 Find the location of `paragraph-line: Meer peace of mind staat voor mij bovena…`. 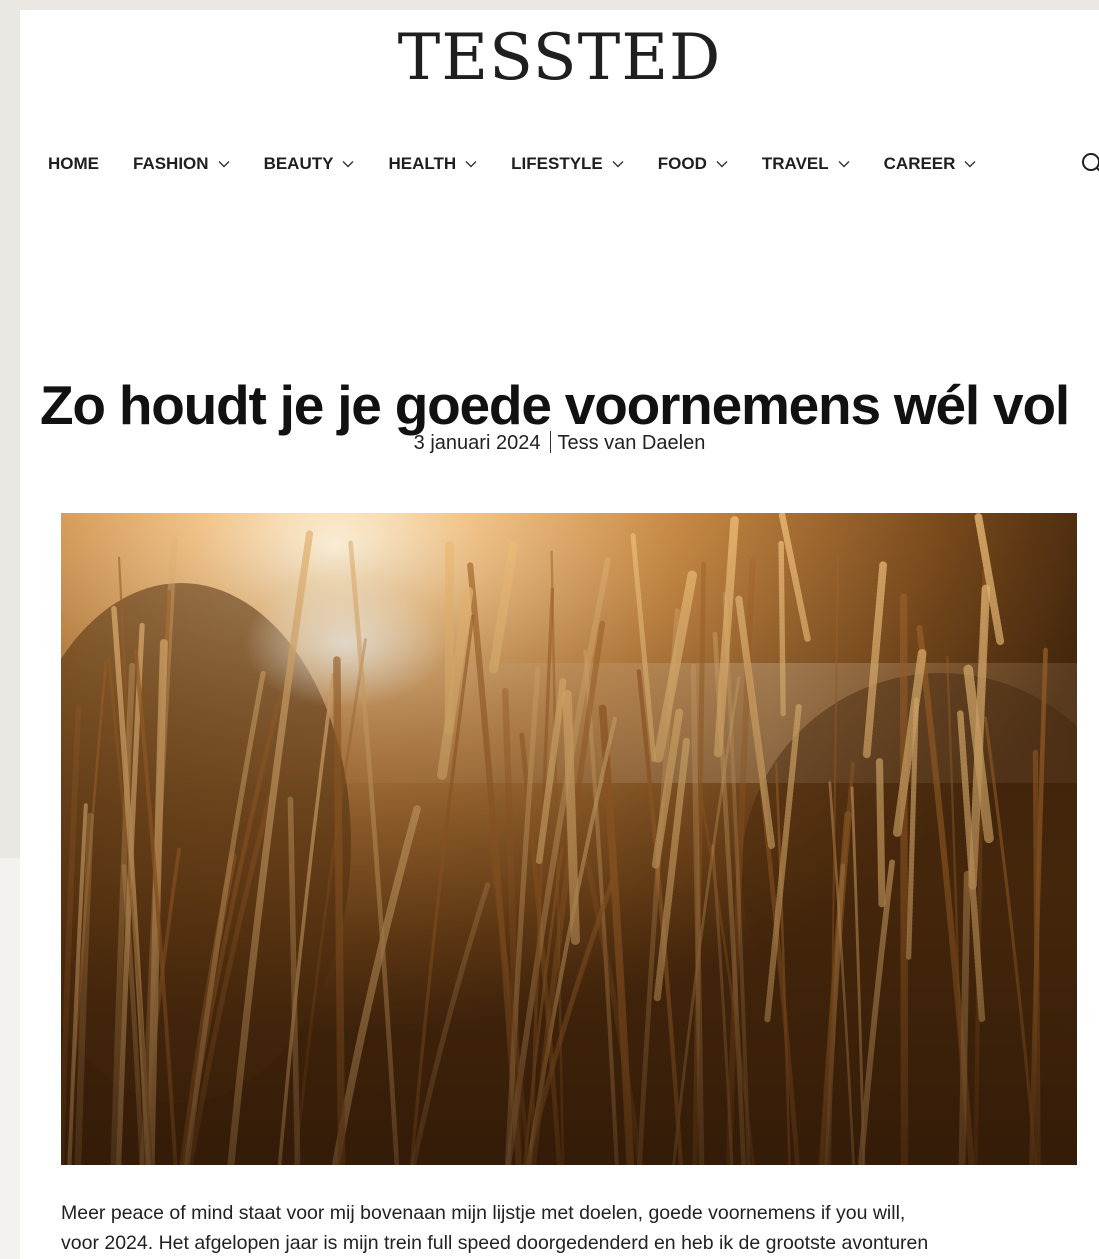

paragraph-line: Meer peace of mind staat voor mij bovena… is located at coordinates (483, 1213).